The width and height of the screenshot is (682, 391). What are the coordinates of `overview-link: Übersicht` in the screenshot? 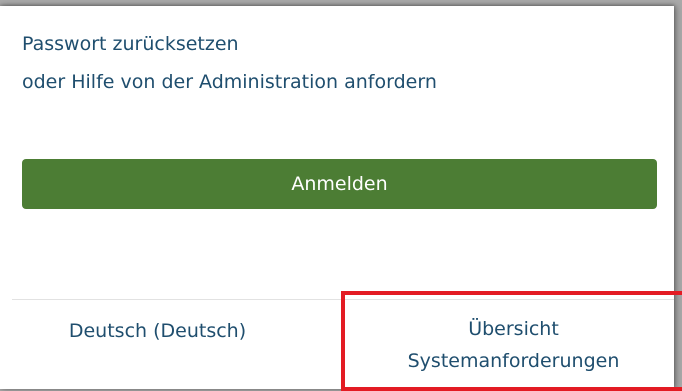 It's located at (513, 329).